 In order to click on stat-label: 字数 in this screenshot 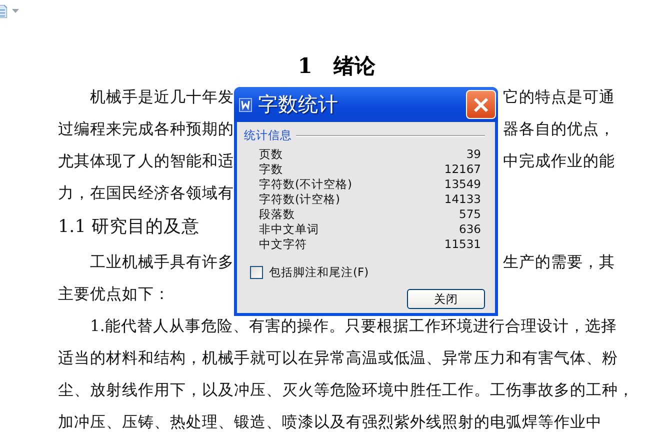, I will do `click(271, 169)`.